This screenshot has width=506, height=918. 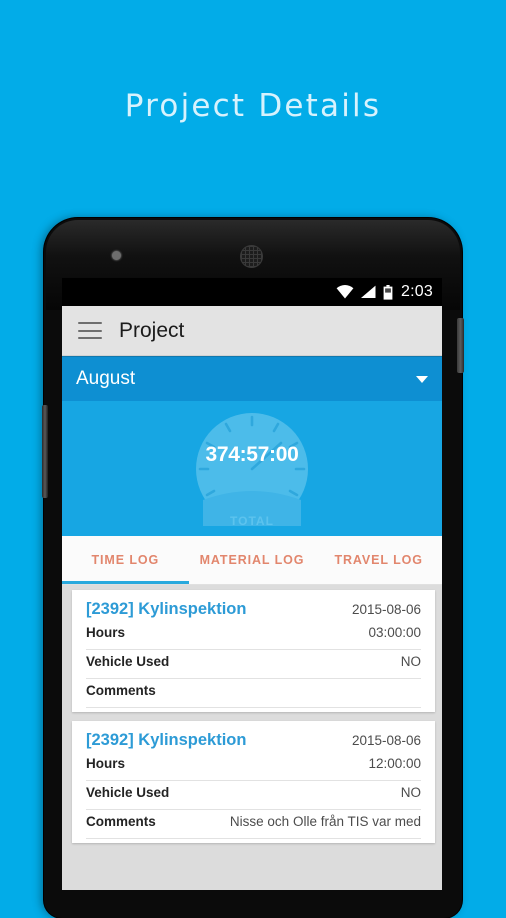 I want to click on month-dropdown: August, so click(x=252, y=378).